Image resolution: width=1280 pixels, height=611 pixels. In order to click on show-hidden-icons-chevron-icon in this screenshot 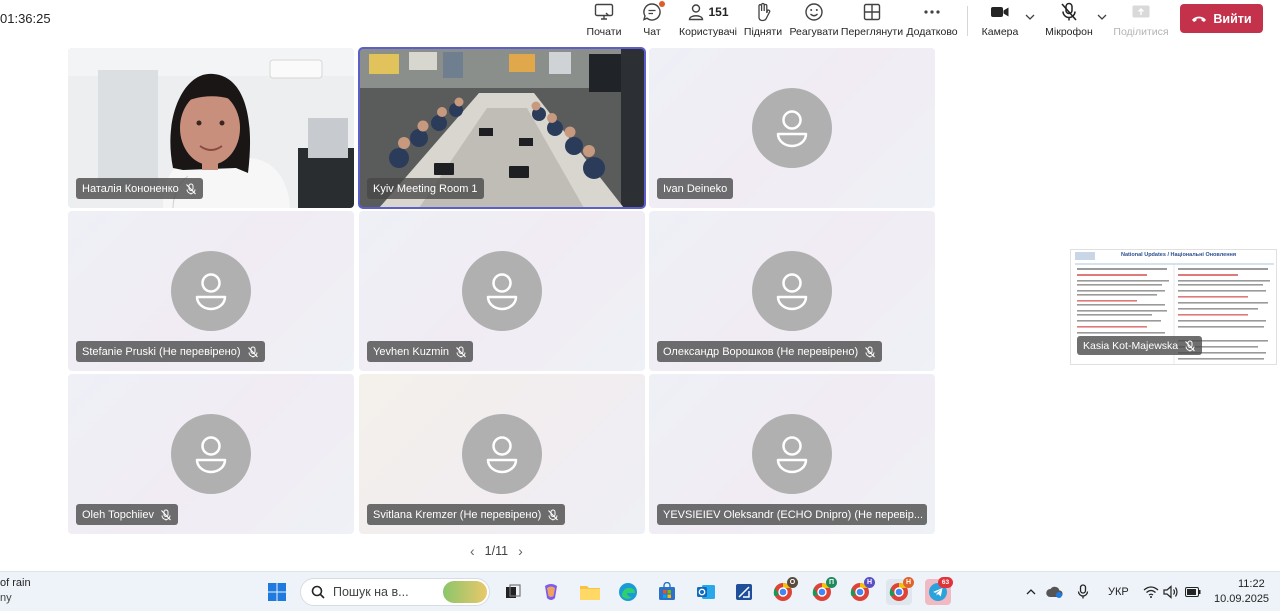, I will do `click(1031, 592)`.